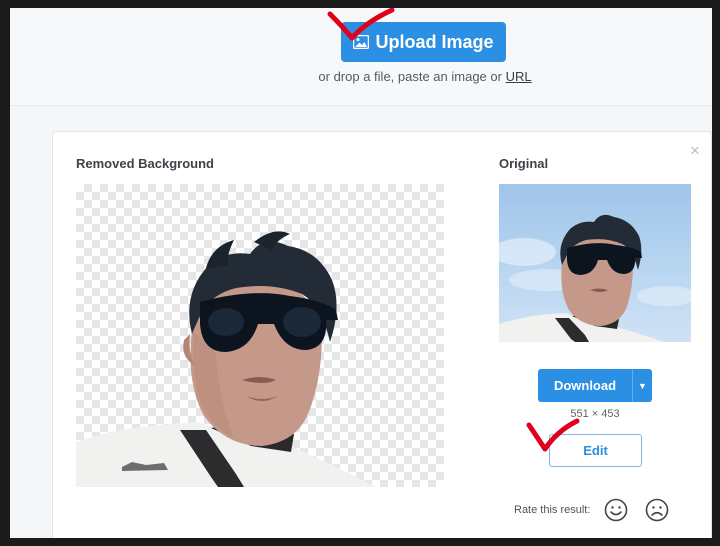 The image size is (720, 546). What do you see at coordinates (361, 42) in the screenshot?
I see `image-icon` at bounding box center [361, 42].